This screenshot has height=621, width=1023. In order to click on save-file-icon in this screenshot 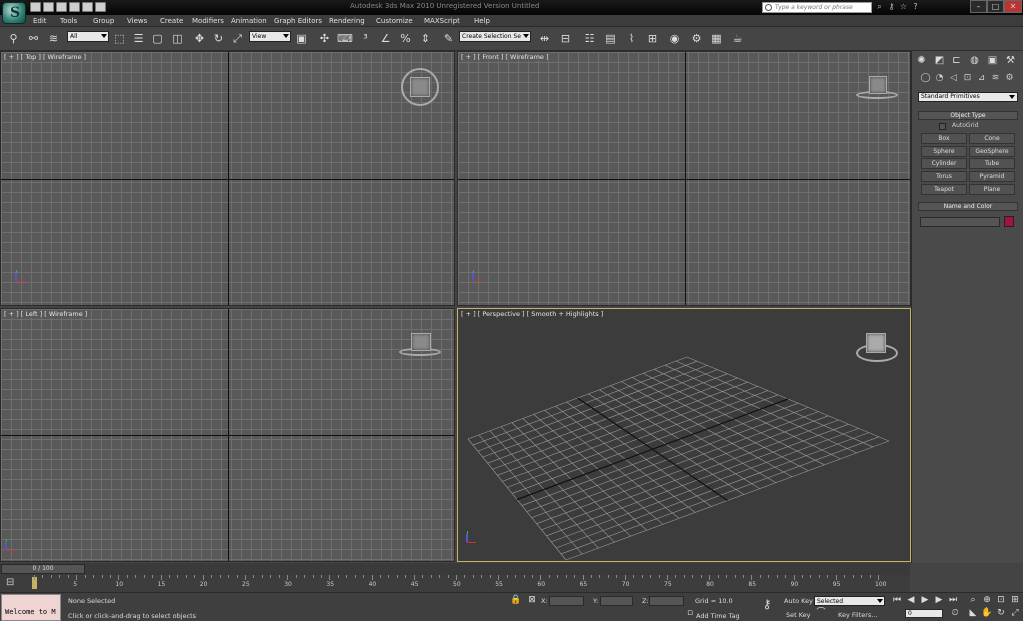, I will do `click(61, 7)`.